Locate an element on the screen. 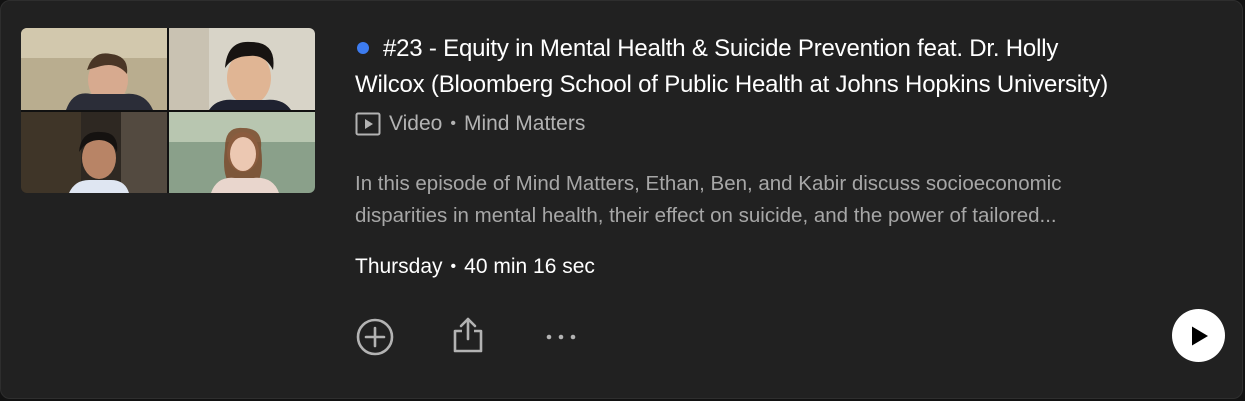 The height and width of the screenshot is (401, 1245). add-to-library-button is located at coordinates (375, 337).